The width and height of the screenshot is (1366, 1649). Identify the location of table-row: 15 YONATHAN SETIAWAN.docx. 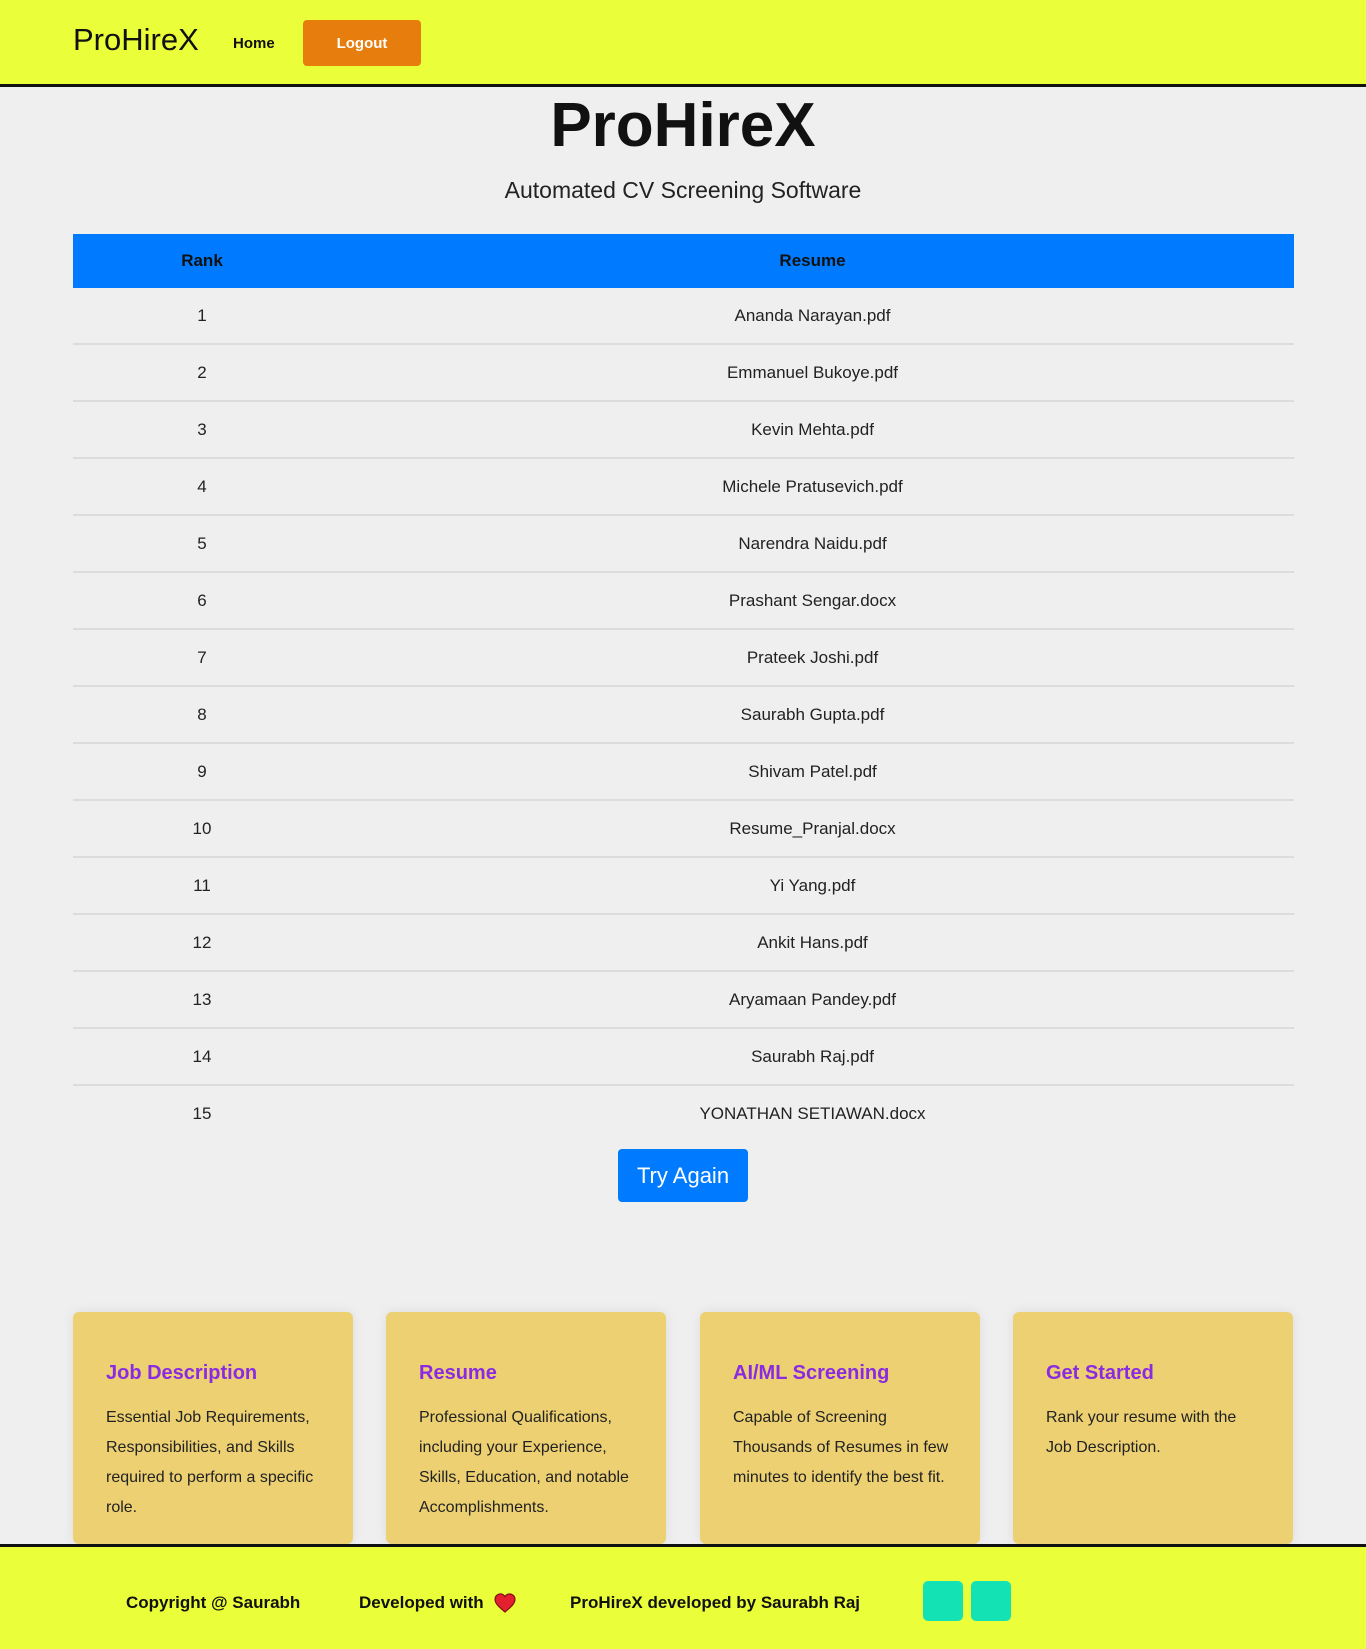
(683, 1113).